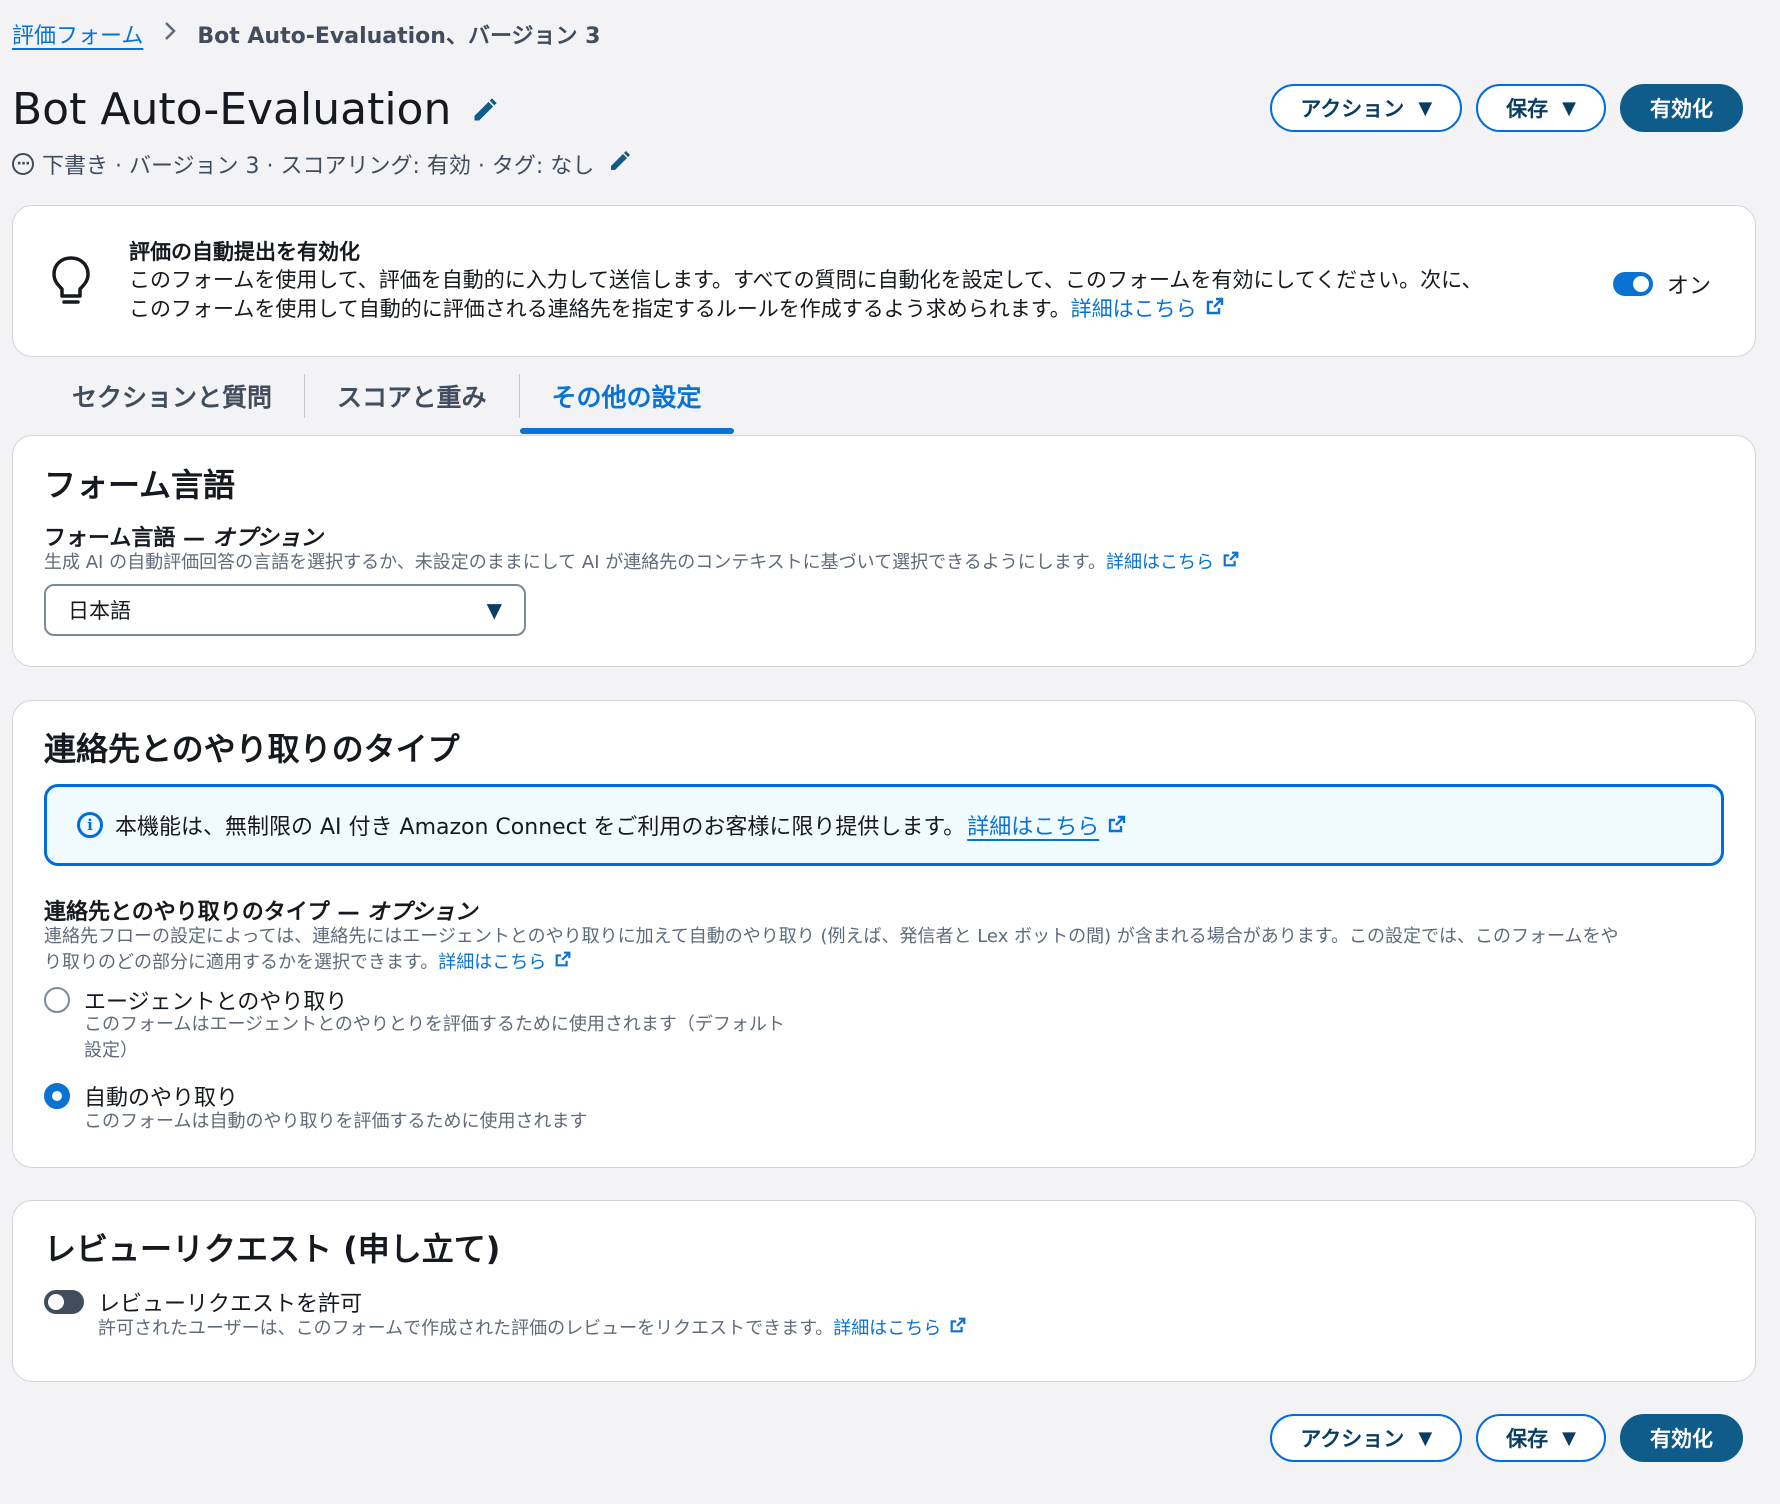 This screenshot has height=1504, width=1780. I want to click on review-request-toggle, so click(64, 1302).